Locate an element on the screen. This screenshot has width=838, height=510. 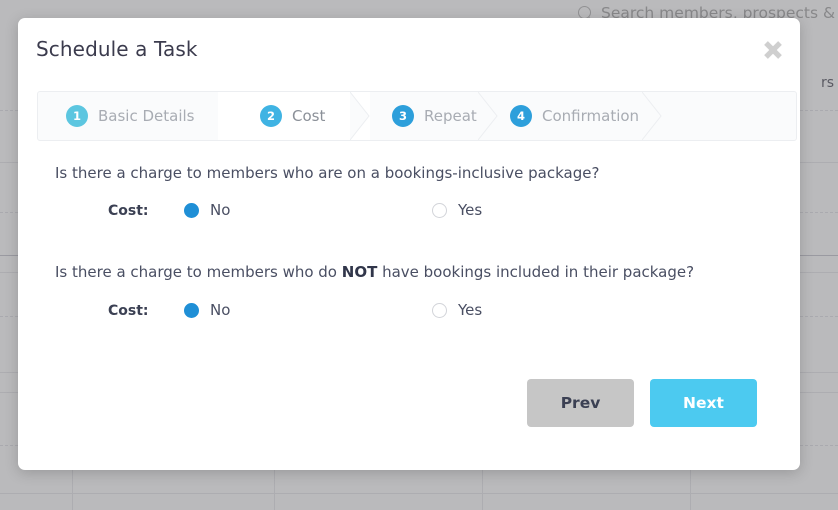
prev-button: Prev is located at coordinates (580, 403).